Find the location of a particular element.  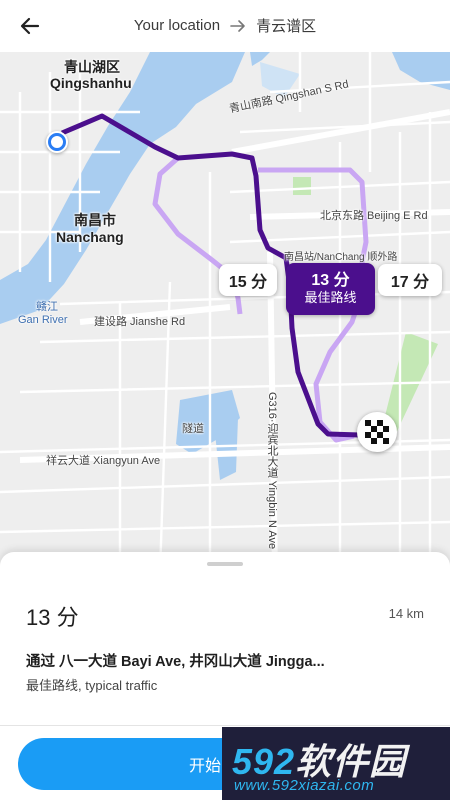

best-route-time: 13 分 is located at coordinates (330, 281).